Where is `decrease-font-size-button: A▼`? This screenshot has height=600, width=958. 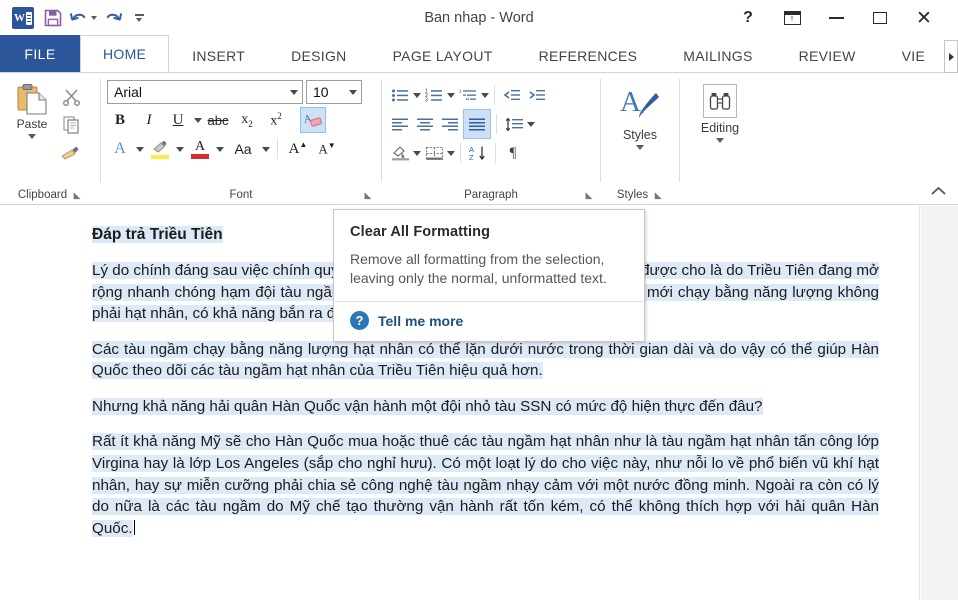
decrease-font-size-button: A▼ is located at coordinates (327, 149).